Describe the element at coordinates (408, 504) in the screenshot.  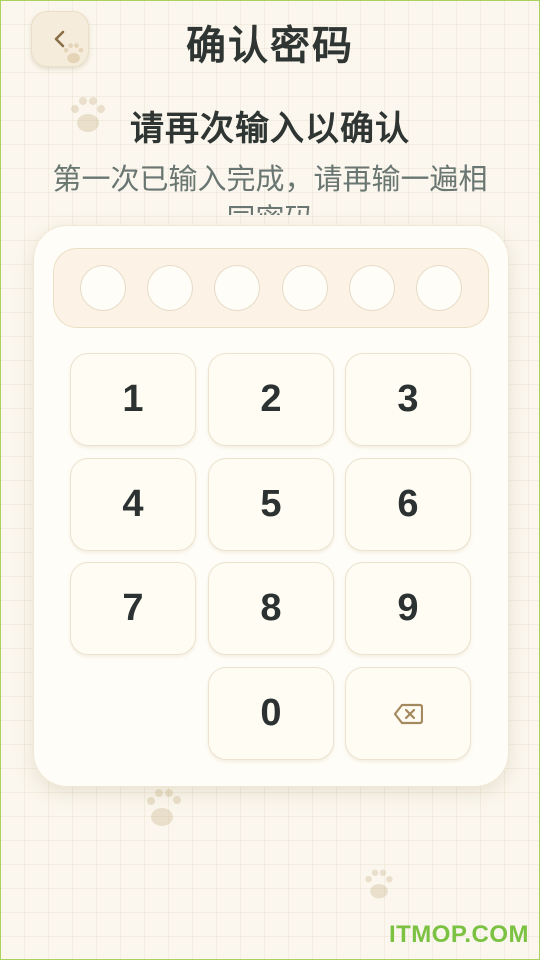
I see `key-6: 6` at that location.